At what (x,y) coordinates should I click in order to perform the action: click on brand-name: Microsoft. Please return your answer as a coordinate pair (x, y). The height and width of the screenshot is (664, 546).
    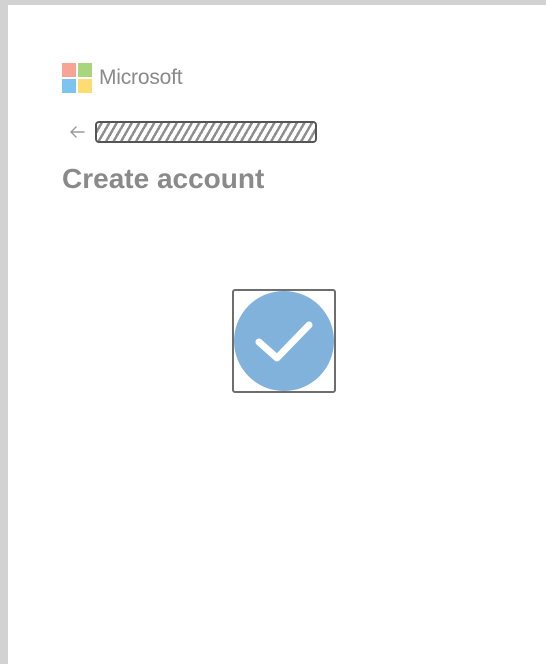
    Looking at the image, I should click on (141, 77).